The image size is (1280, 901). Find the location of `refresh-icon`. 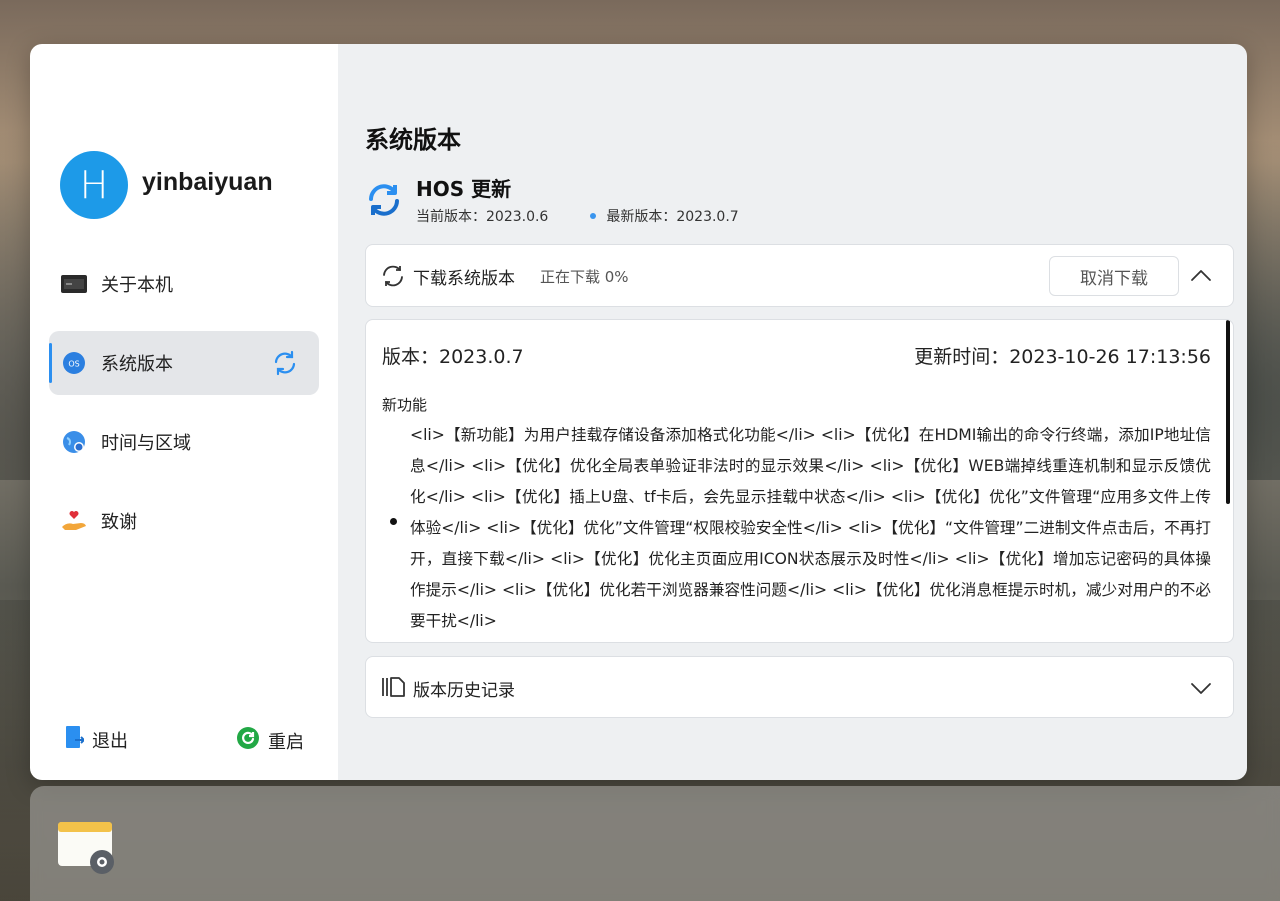

refresh-icon is located at coordinates (393, 276).